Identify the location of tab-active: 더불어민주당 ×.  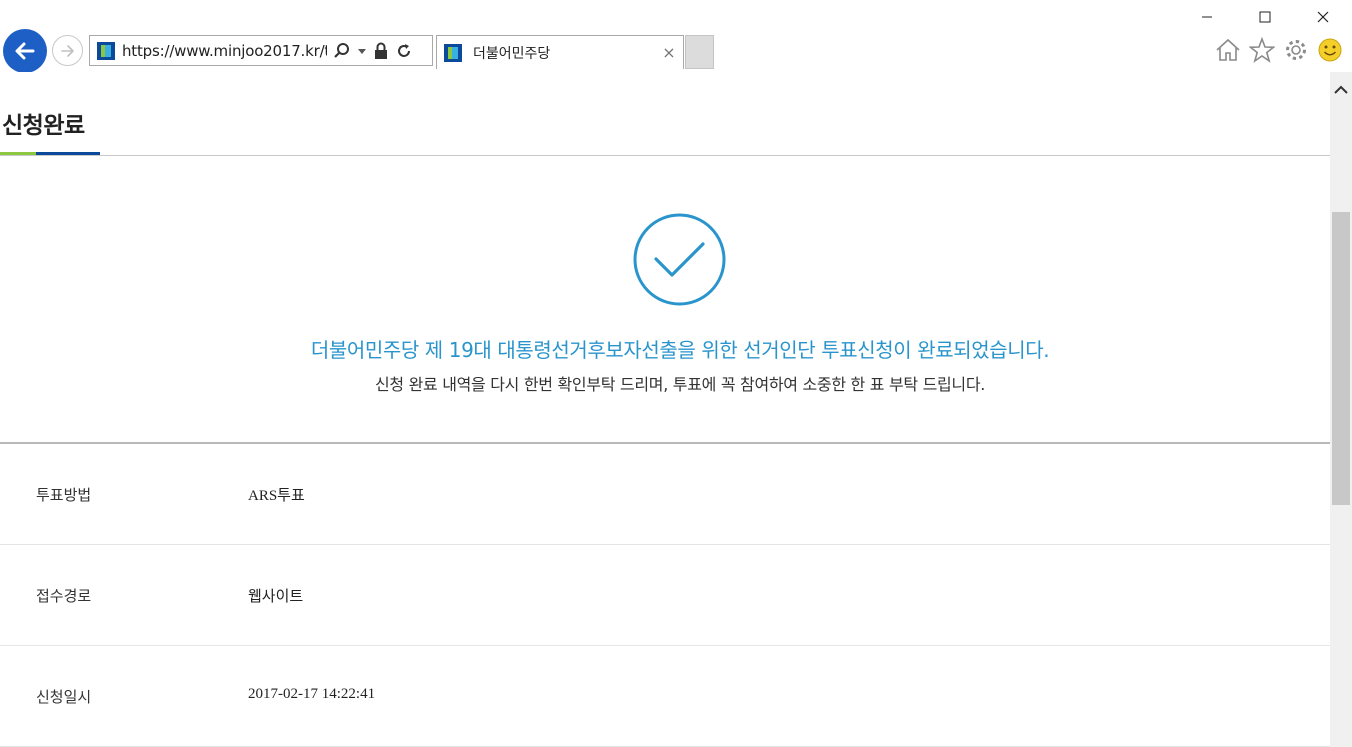
(560, 52).